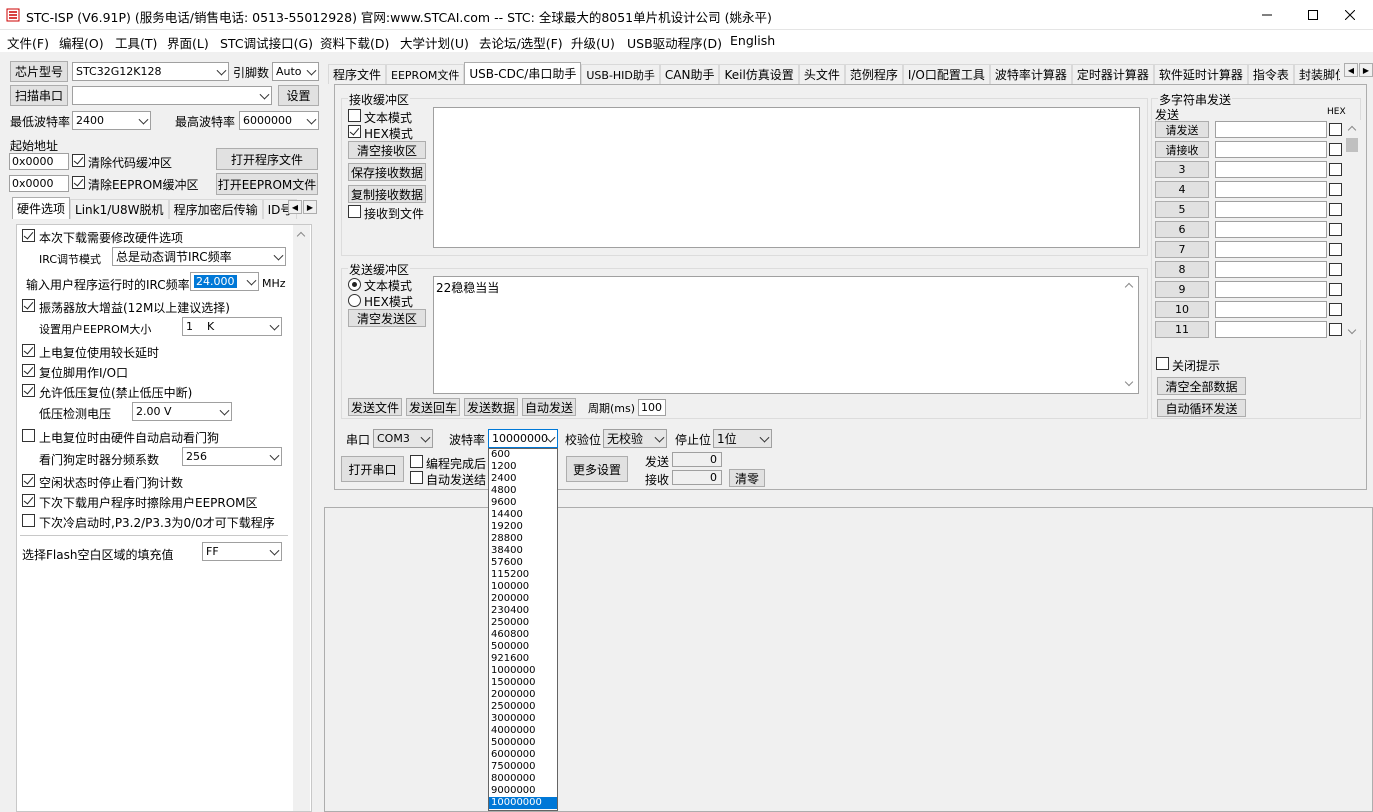 The width and height of the screenshot is (1373, 812). Describe the element at coordinates (523, 575) in the screenshot. I see `baud-option: 115200` at that location.